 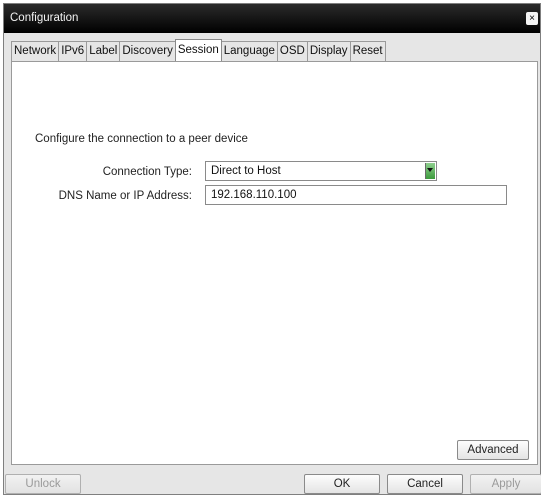 What do you see at coordinates (125, 196) in the screenshot?
I see `dns-name-label: DNS Name or IP Address:` at bounding box center [125, 196].